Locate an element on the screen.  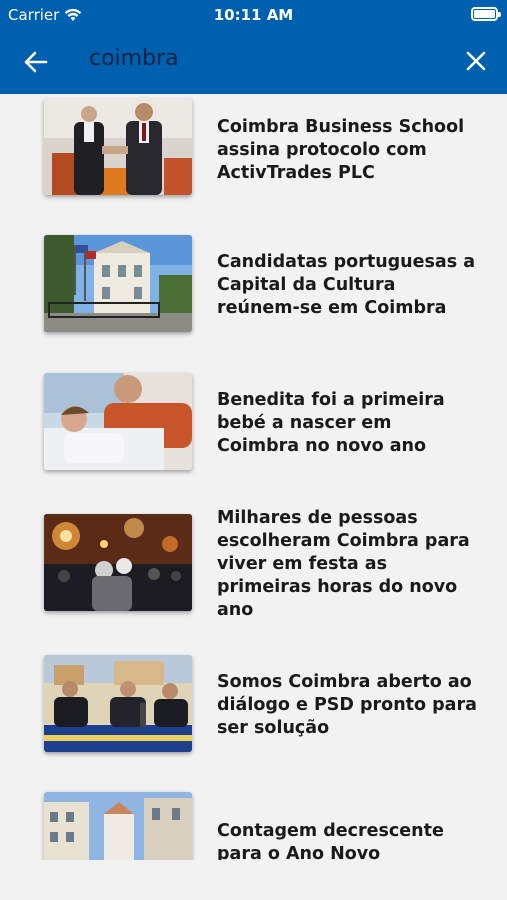
close-icon is located at coordinates (476, 61).